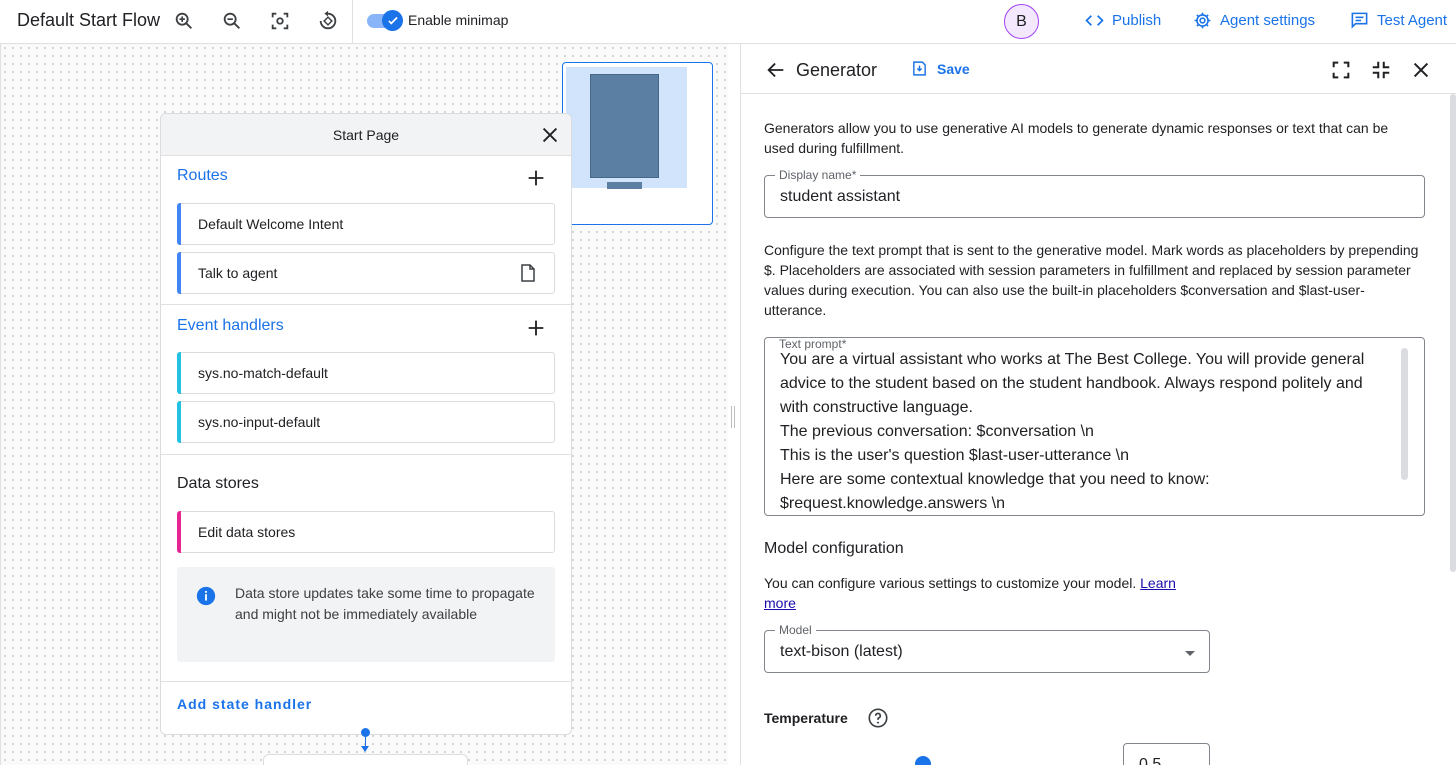 The width and height of the screenshot is (1456, 765). What do you see at coordinates (366, 532) in the screenshot?
I see `data-store-item: Edit data stores` at bounding box center [366, 532].